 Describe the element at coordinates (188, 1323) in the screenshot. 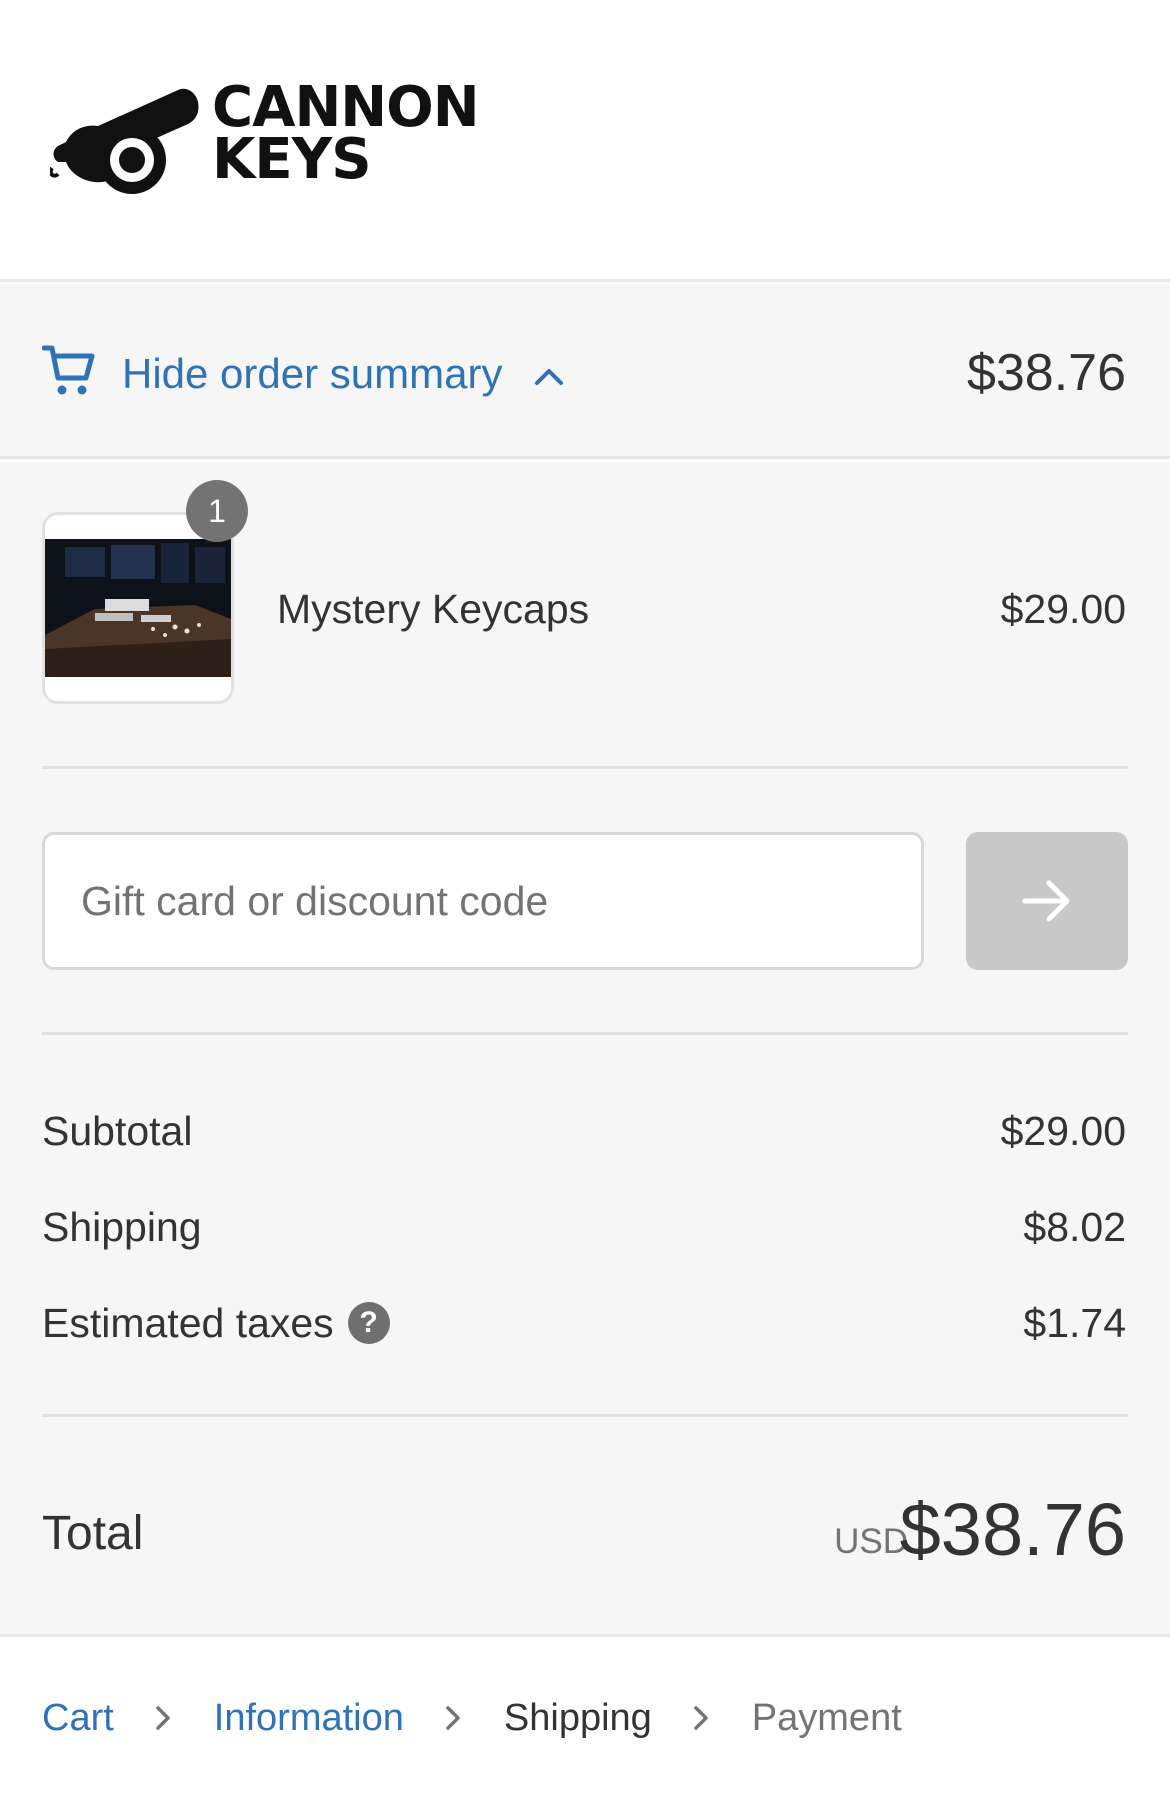

I see `estimated-taxes-label: Estimated taxes` at that location.